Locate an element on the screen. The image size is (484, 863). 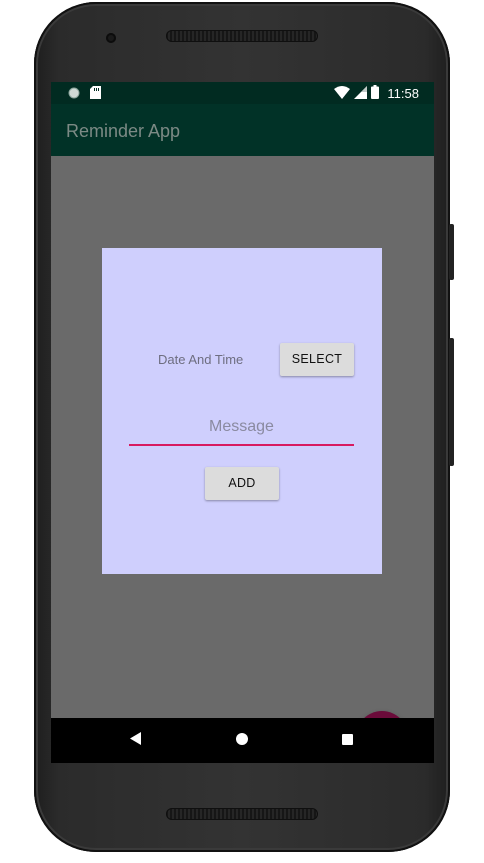
power-button is located at coordinates (451, 252).